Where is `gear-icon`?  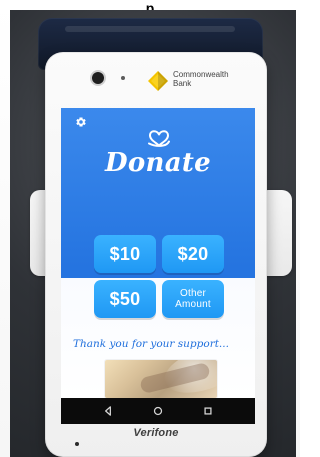
gear-icon is located at coordinates (81, 122).